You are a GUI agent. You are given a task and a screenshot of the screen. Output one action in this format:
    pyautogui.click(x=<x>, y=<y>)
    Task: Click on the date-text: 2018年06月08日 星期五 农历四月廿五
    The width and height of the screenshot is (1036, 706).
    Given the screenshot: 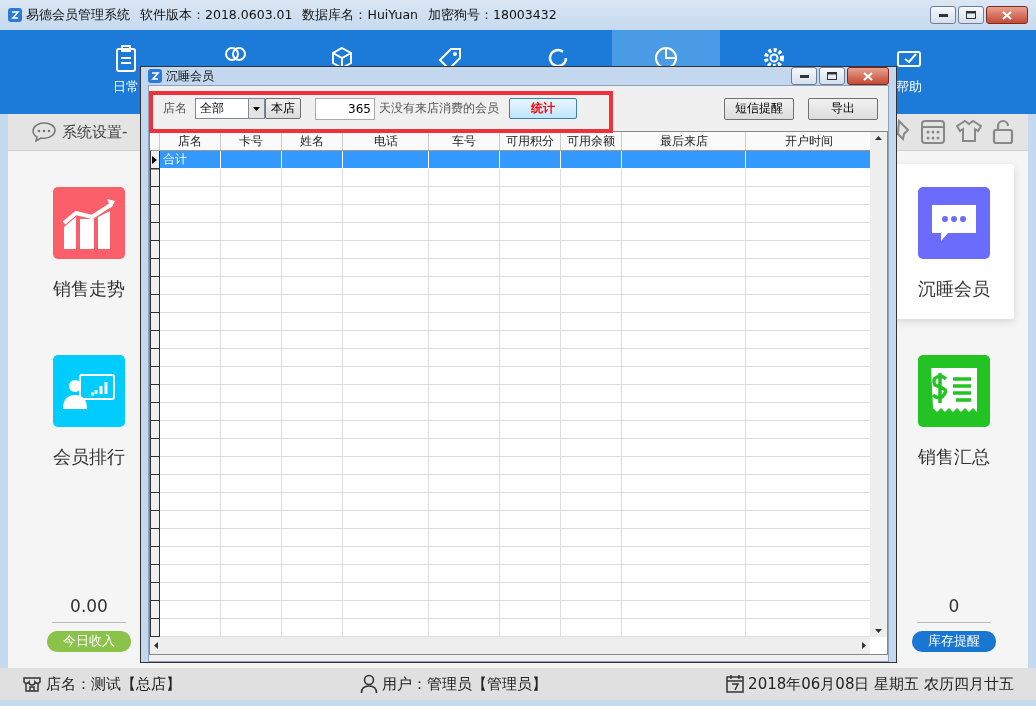 What is the action you would take?
    pyautogui.click(x=881, y=684)
    